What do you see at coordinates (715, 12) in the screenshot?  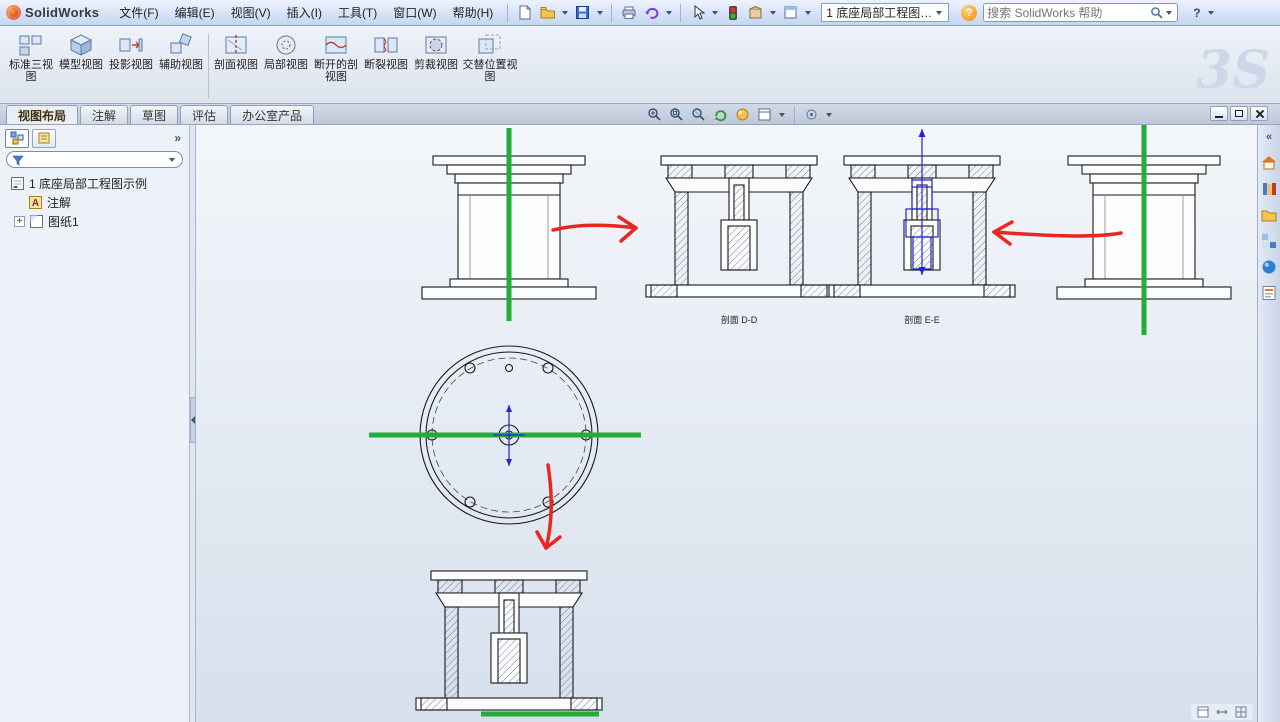 I see `select-dropdown-caret` at bounding box center [715, 12].